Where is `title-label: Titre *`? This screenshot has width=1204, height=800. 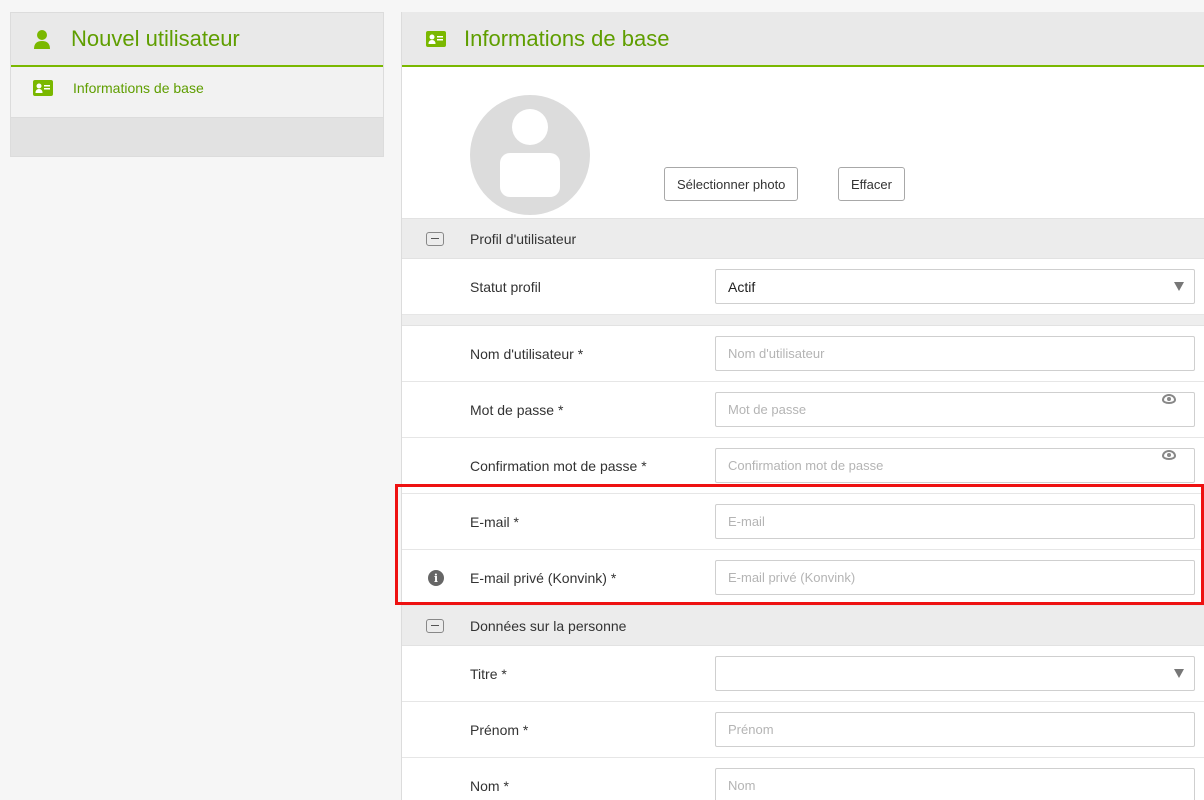 title-label: Titre * is located at coordinates (488, 674).